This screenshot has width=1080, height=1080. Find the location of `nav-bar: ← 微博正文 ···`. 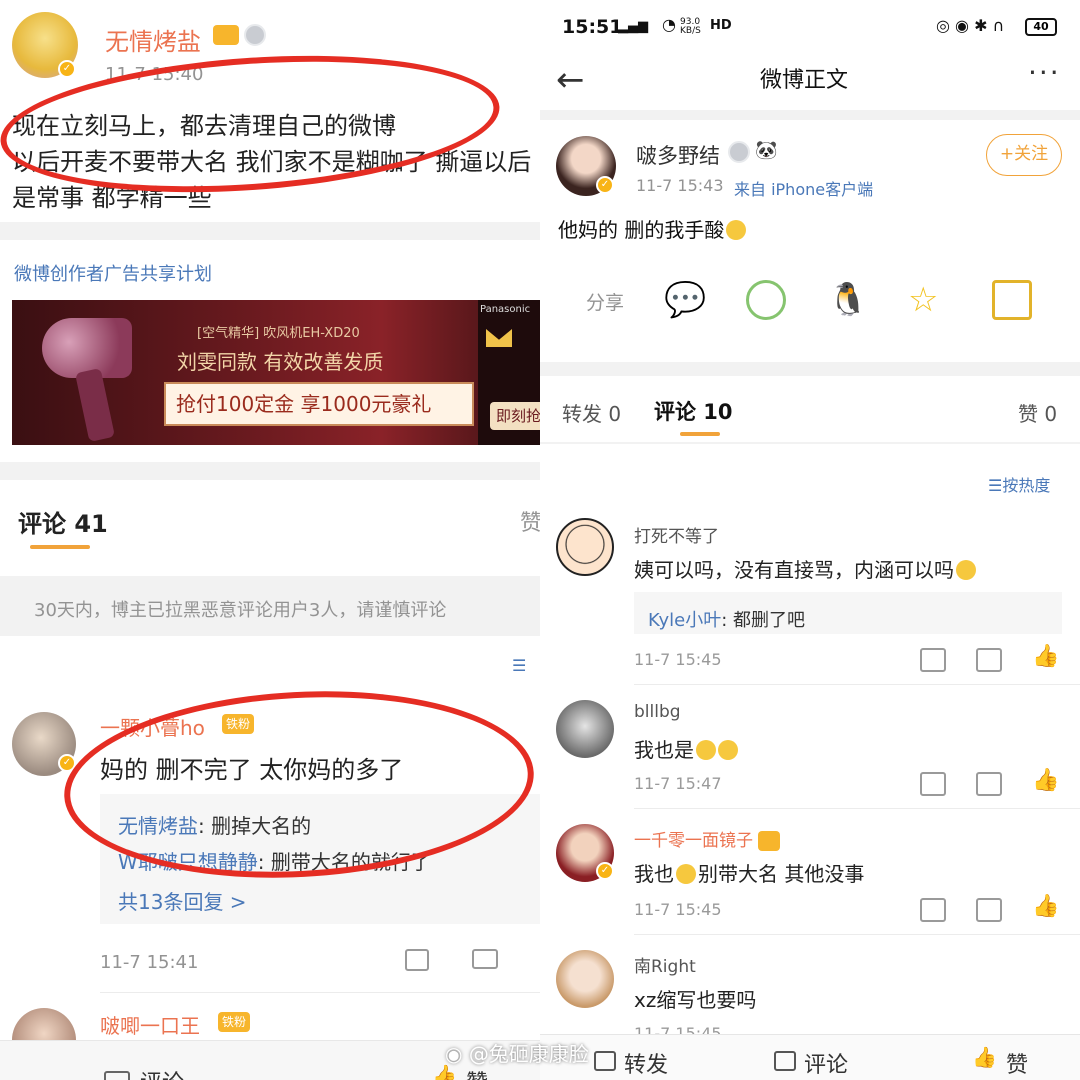

nav-bar: ← 微博正文 ··· is located at coordinates (810, 84).